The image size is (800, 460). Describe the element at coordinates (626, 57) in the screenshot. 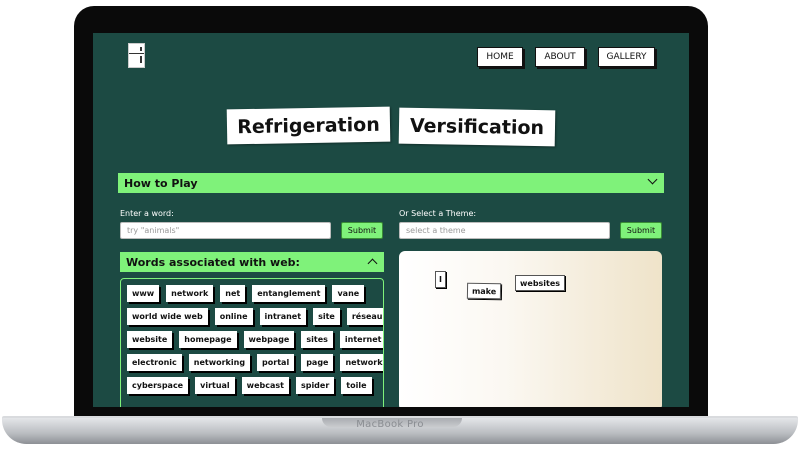

I see `nav-gallery-button: GALLERY` at that location.